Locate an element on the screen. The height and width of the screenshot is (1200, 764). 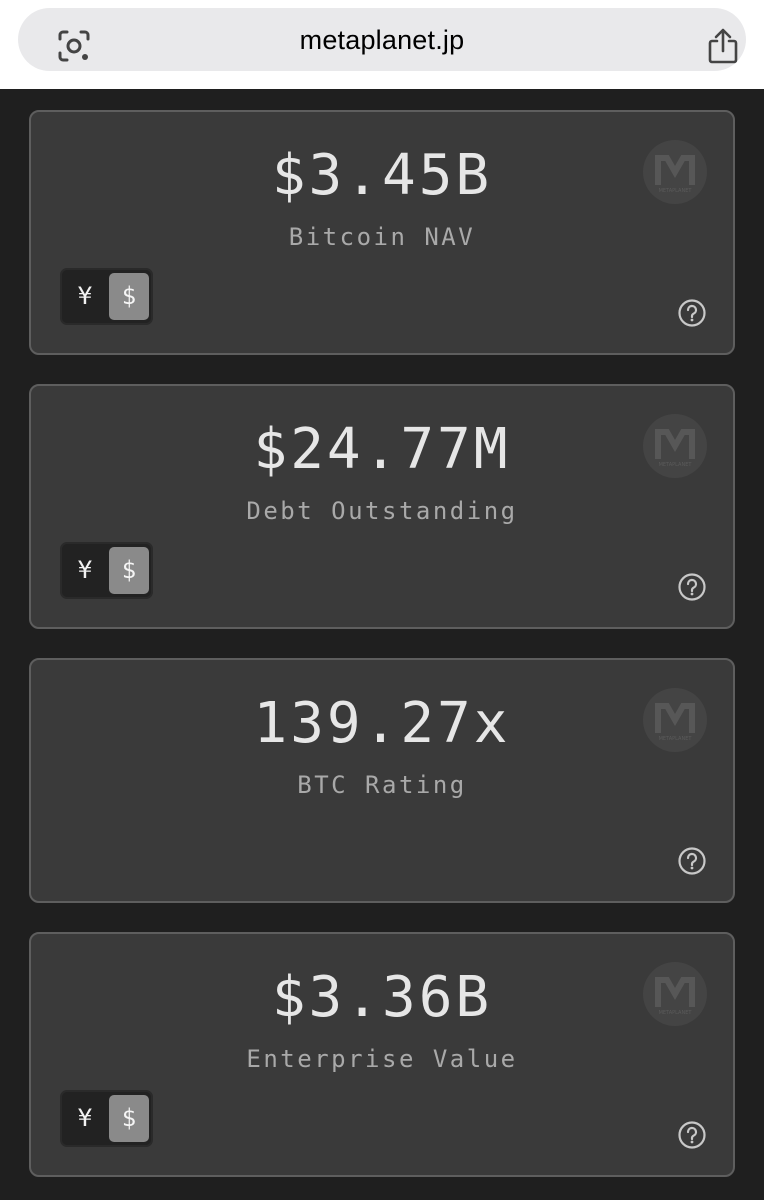
metric-label: BTC Rating is located at coordinates (382, 785).